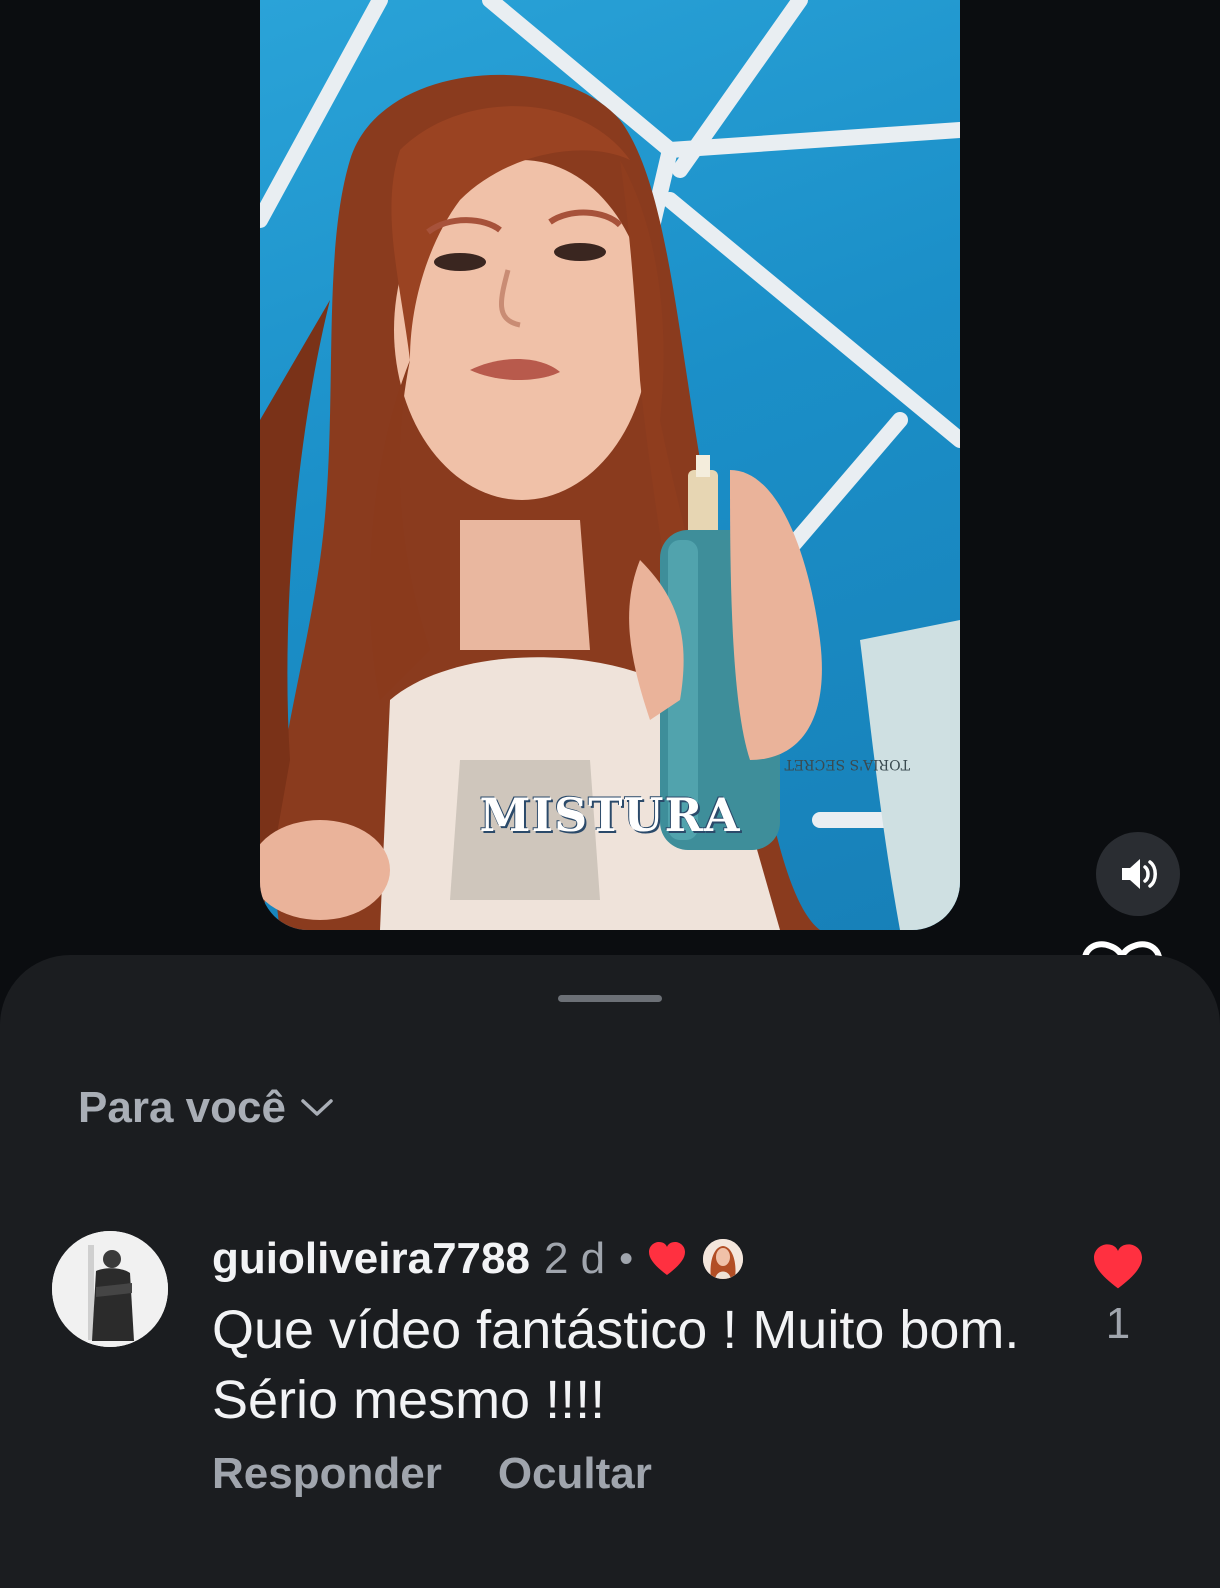 This screenshot has height=1588, width=1220. What do you see at coordinates (574, 1258) in the screenshot?
I see `comment-timestamp: 2 d` at bounding box center [574, 1258].